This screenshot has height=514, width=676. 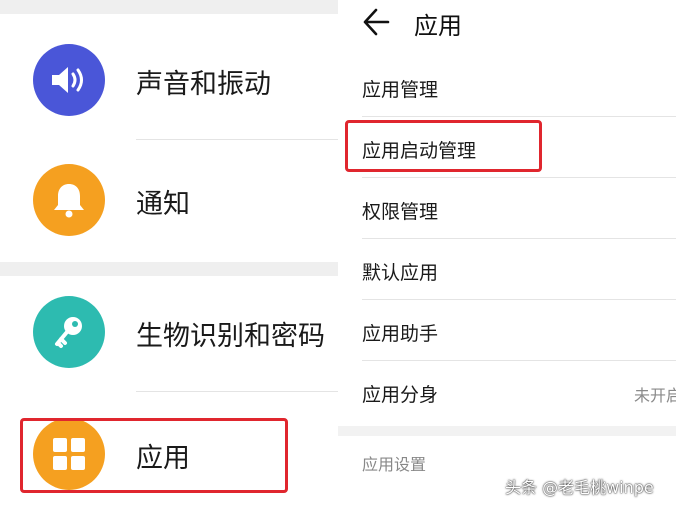 I want to click on menu-item-label: 权限管理, so click(x=400, y=212).